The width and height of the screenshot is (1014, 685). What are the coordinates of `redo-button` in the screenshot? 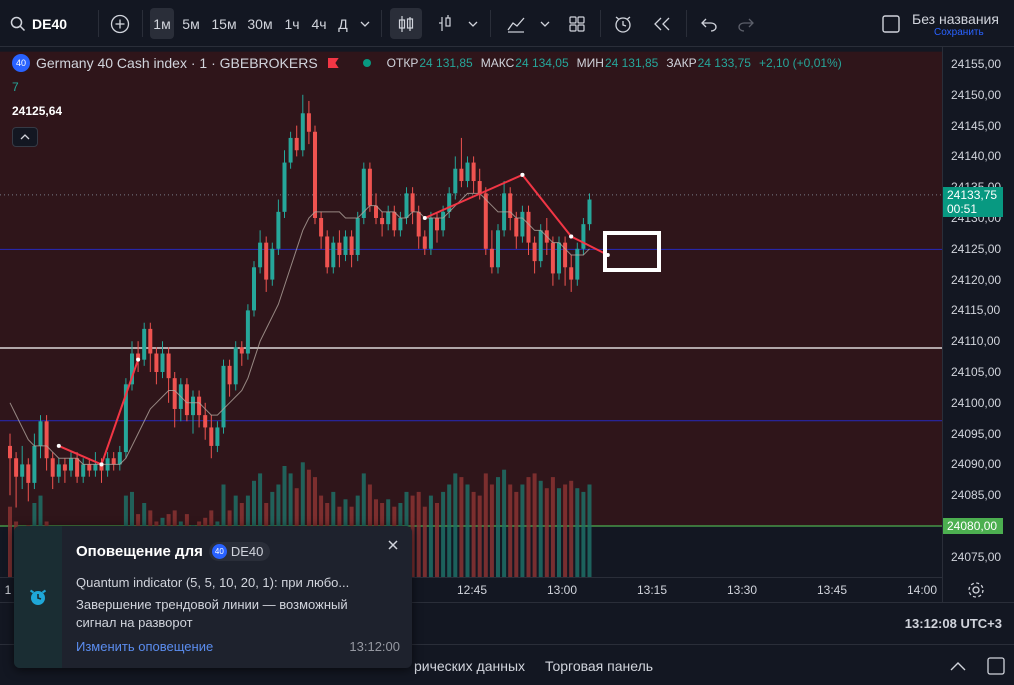 It's located at (746, 23).